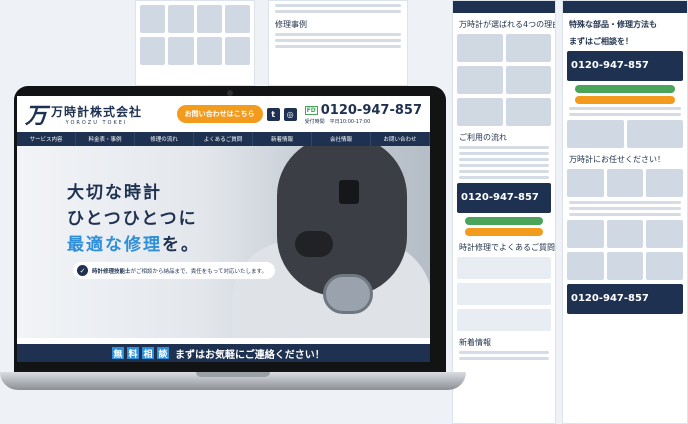 The height and width of the screenshot is (424, 688). I want to click on bg-news-title: 新着情報, so click(475, 342).